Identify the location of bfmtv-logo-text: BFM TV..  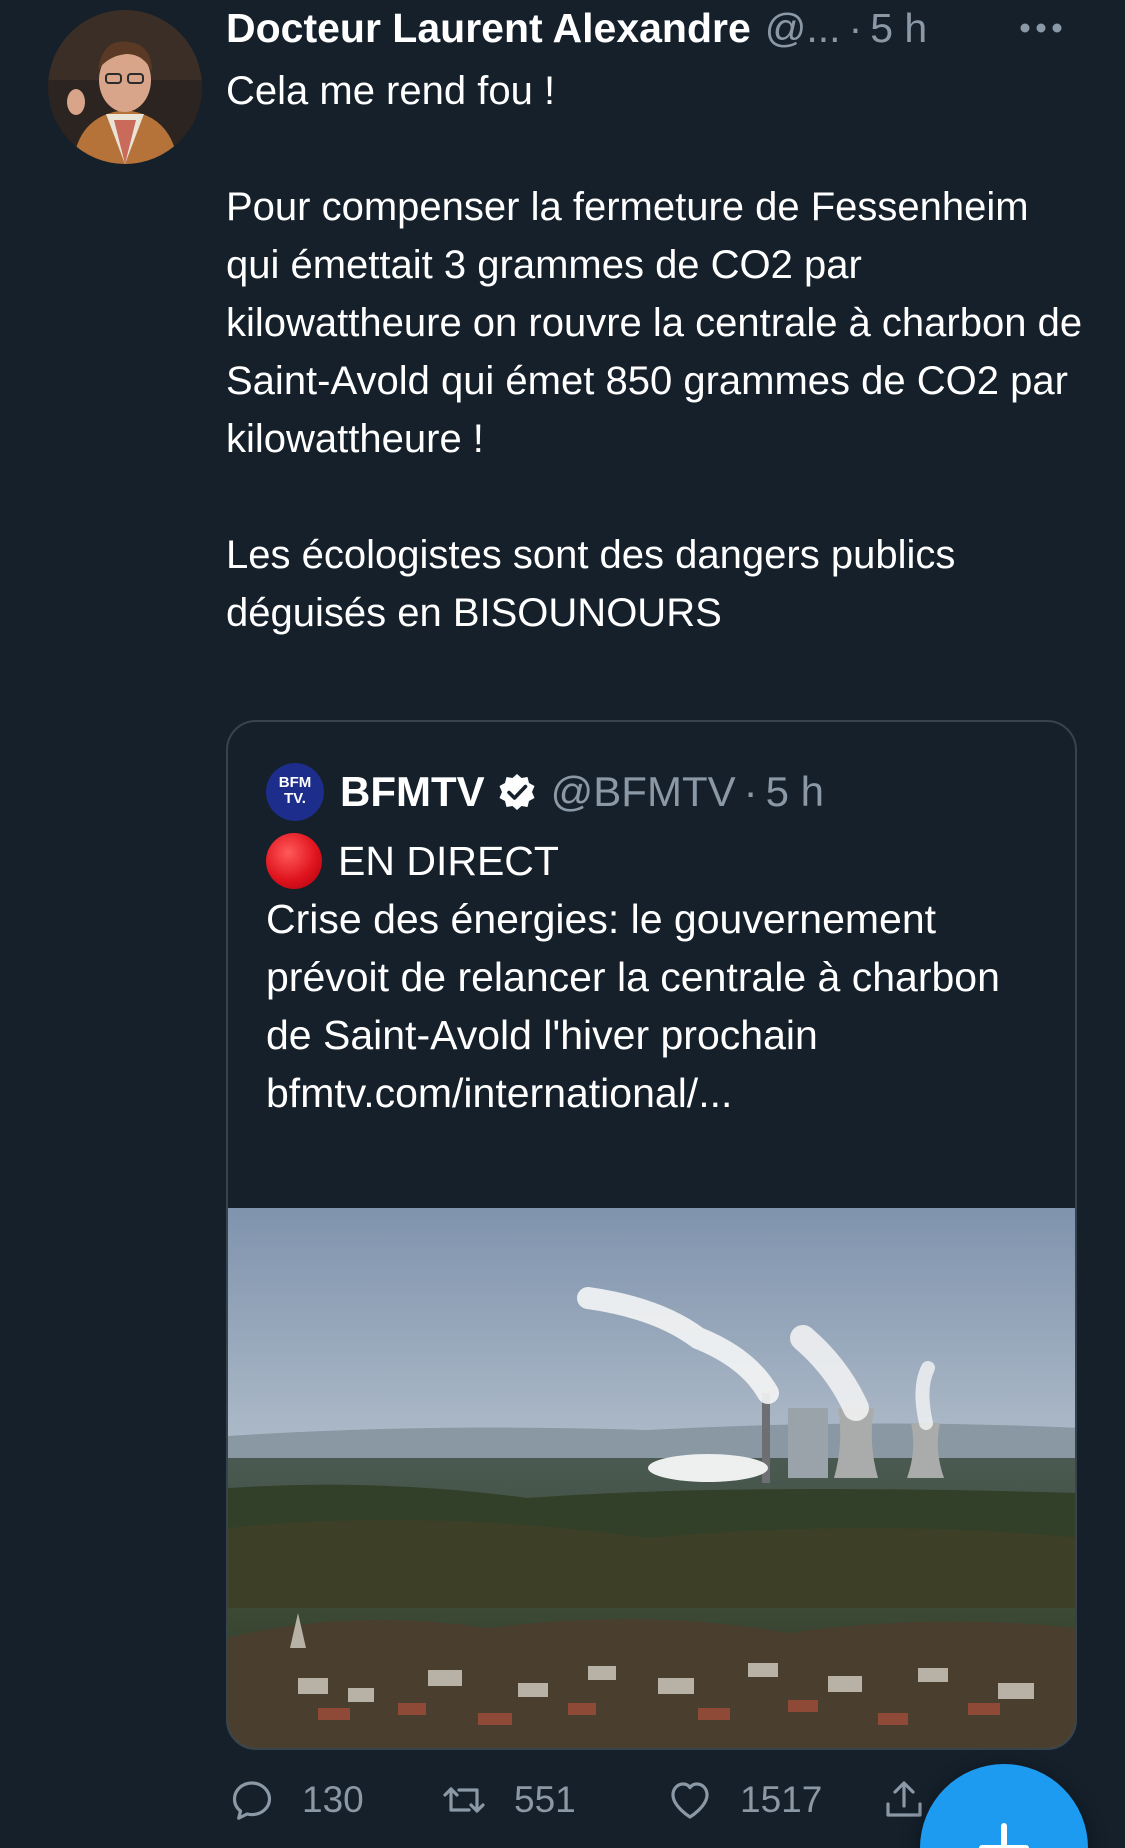
(295, 791).